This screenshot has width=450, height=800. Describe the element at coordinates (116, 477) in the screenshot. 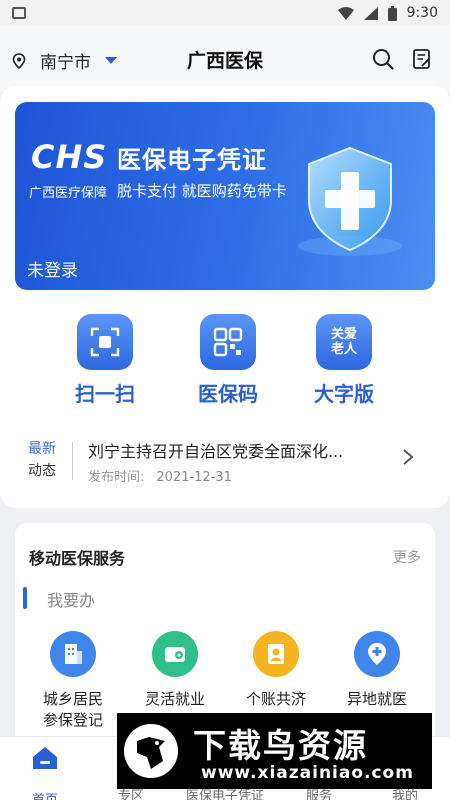

I see `news-date-label: 发布时间:` at that location.